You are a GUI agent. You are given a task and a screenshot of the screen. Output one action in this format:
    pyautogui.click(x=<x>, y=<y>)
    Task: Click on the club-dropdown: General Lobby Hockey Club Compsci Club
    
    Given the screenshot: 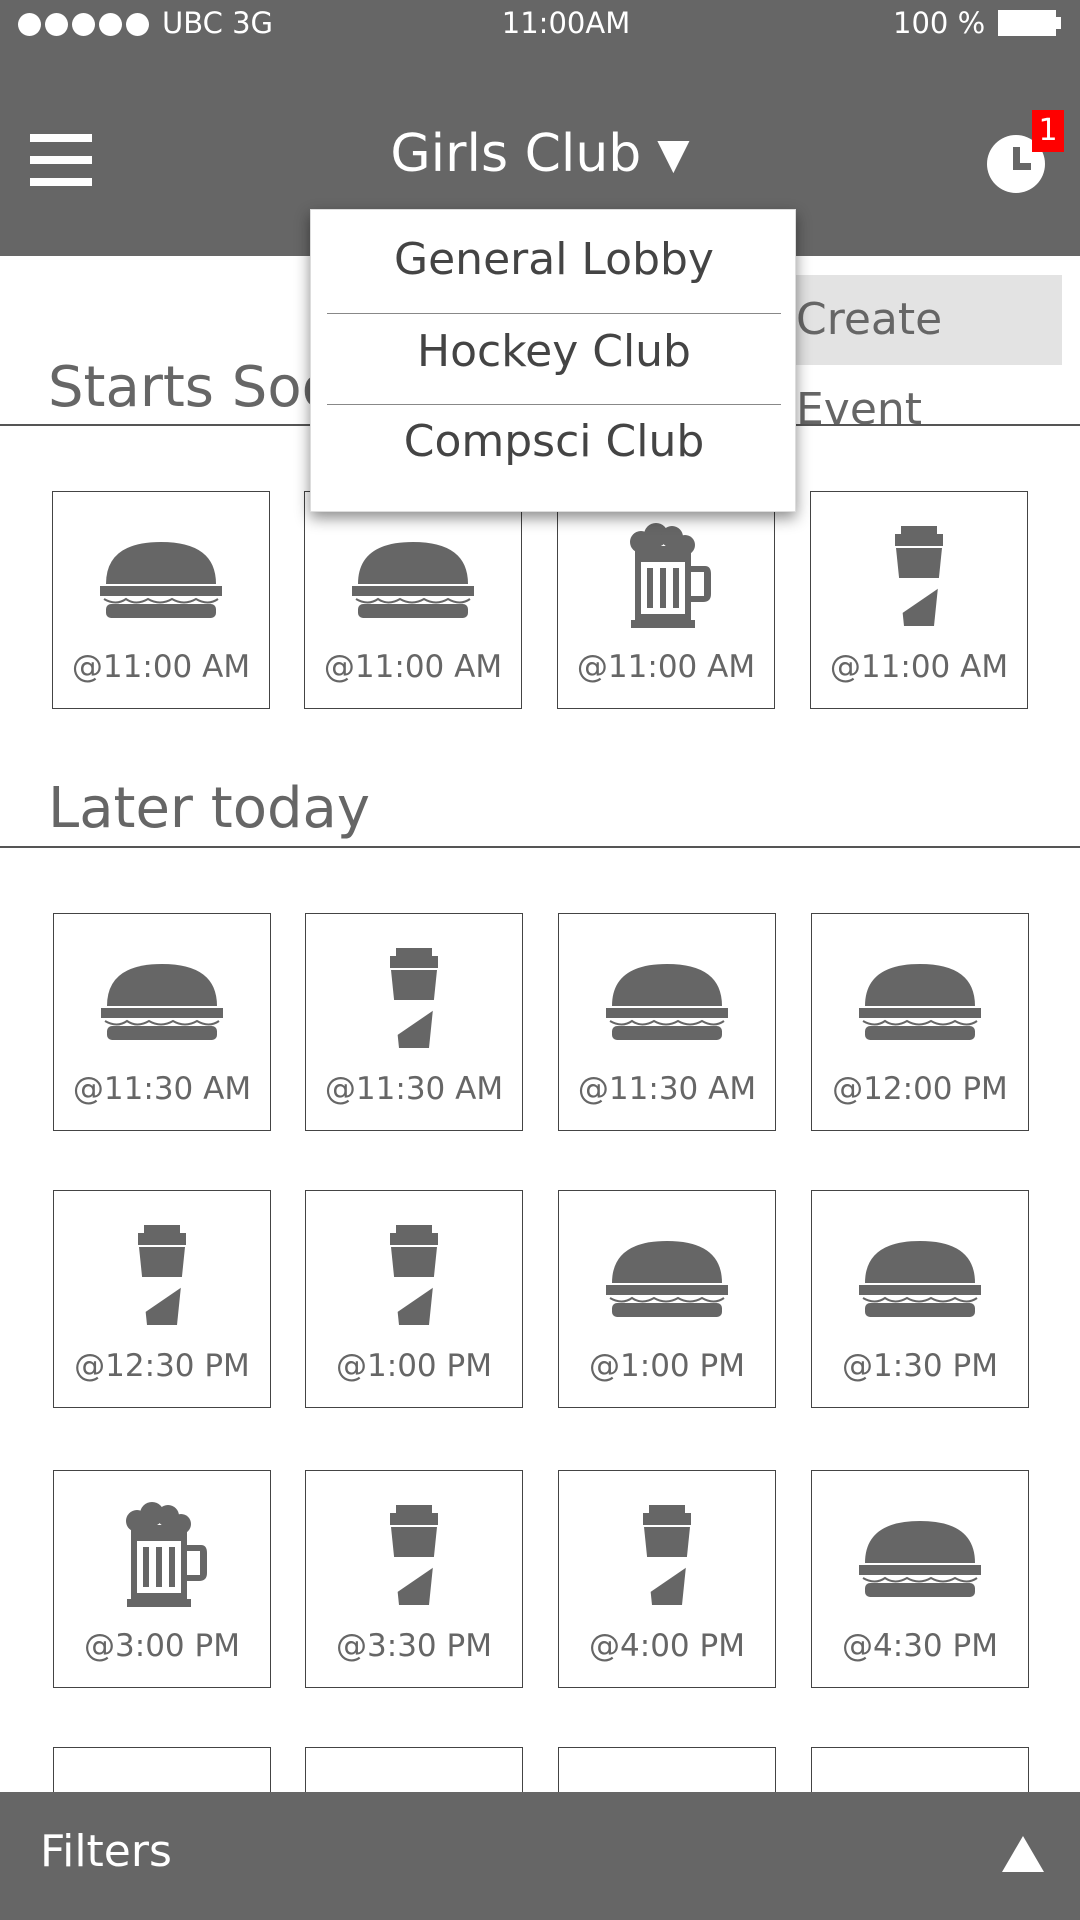 What is the action you would take?
    pyautogui.click(x=553, y=360)
    